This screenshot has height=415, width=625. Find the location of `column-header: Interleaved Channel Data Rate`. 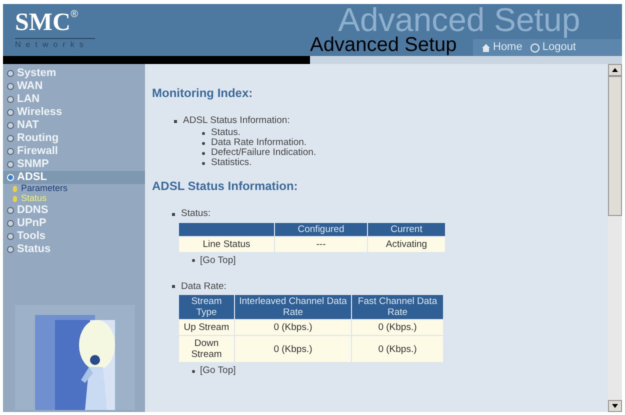

column-header: Interleaved Channel Data Rate is located at coordinates (293, 307).